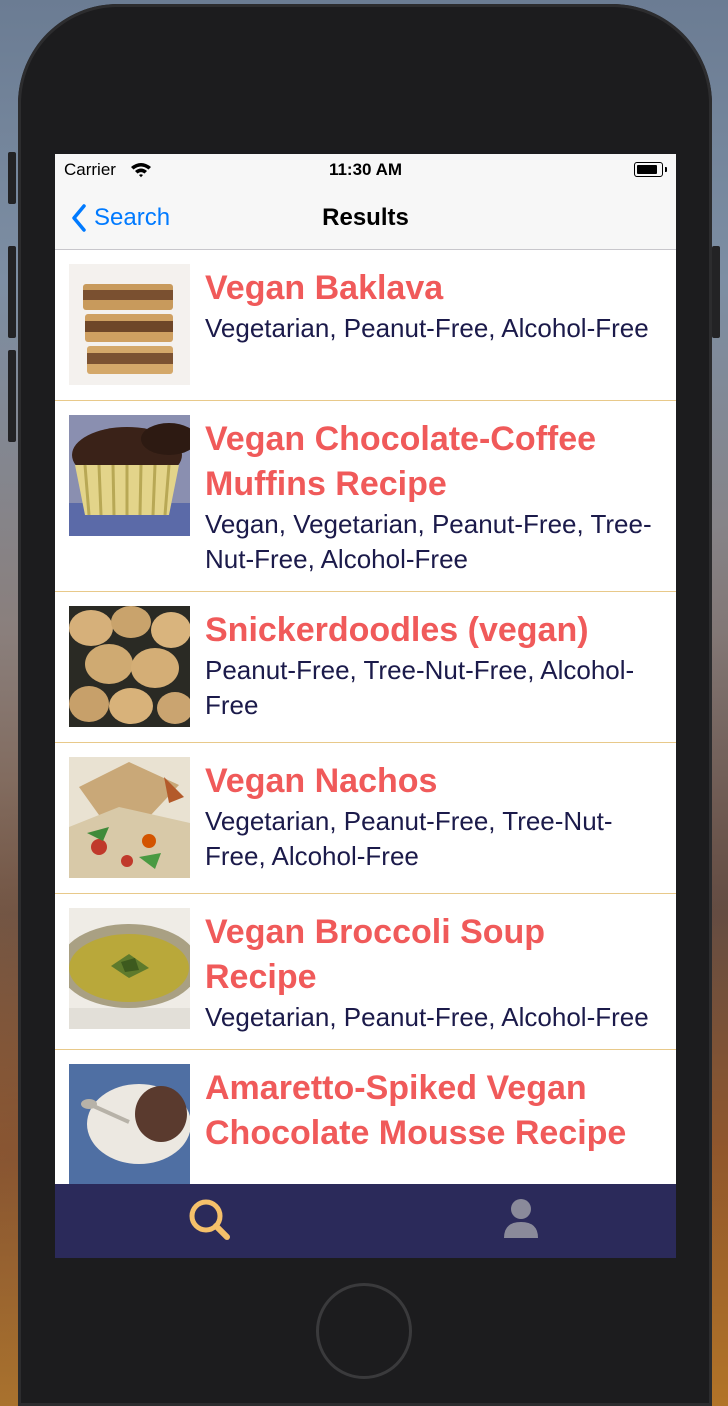 The image size is (728, 1406). What do you see at coordinates (12, 396) in the screenshot?
I see `volume-down-button` at bounding box center [12, 396].